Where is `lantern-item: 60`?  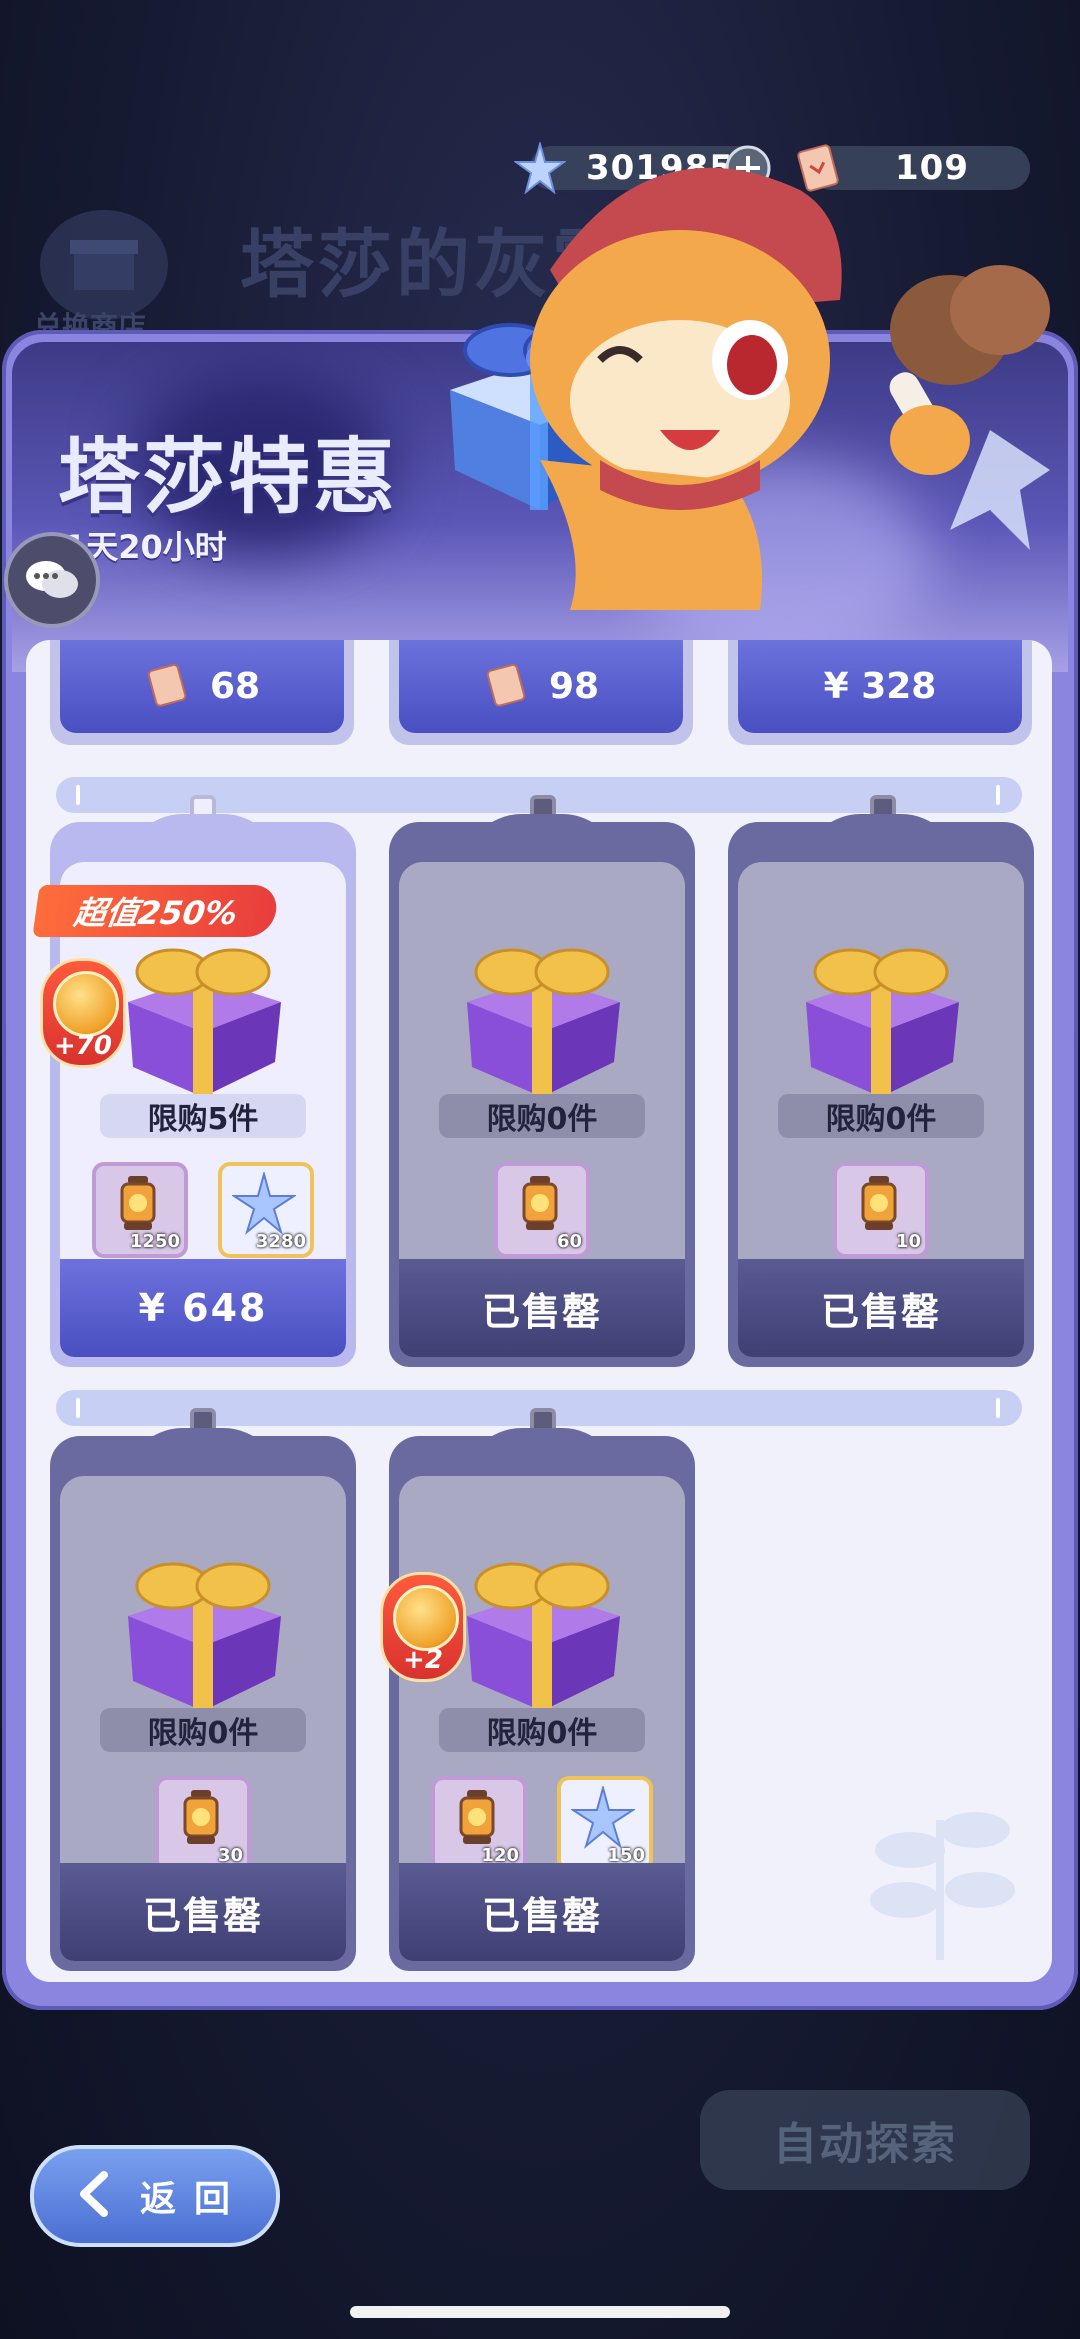 lantern-item: 60 is located at coordinates (542, 1210).